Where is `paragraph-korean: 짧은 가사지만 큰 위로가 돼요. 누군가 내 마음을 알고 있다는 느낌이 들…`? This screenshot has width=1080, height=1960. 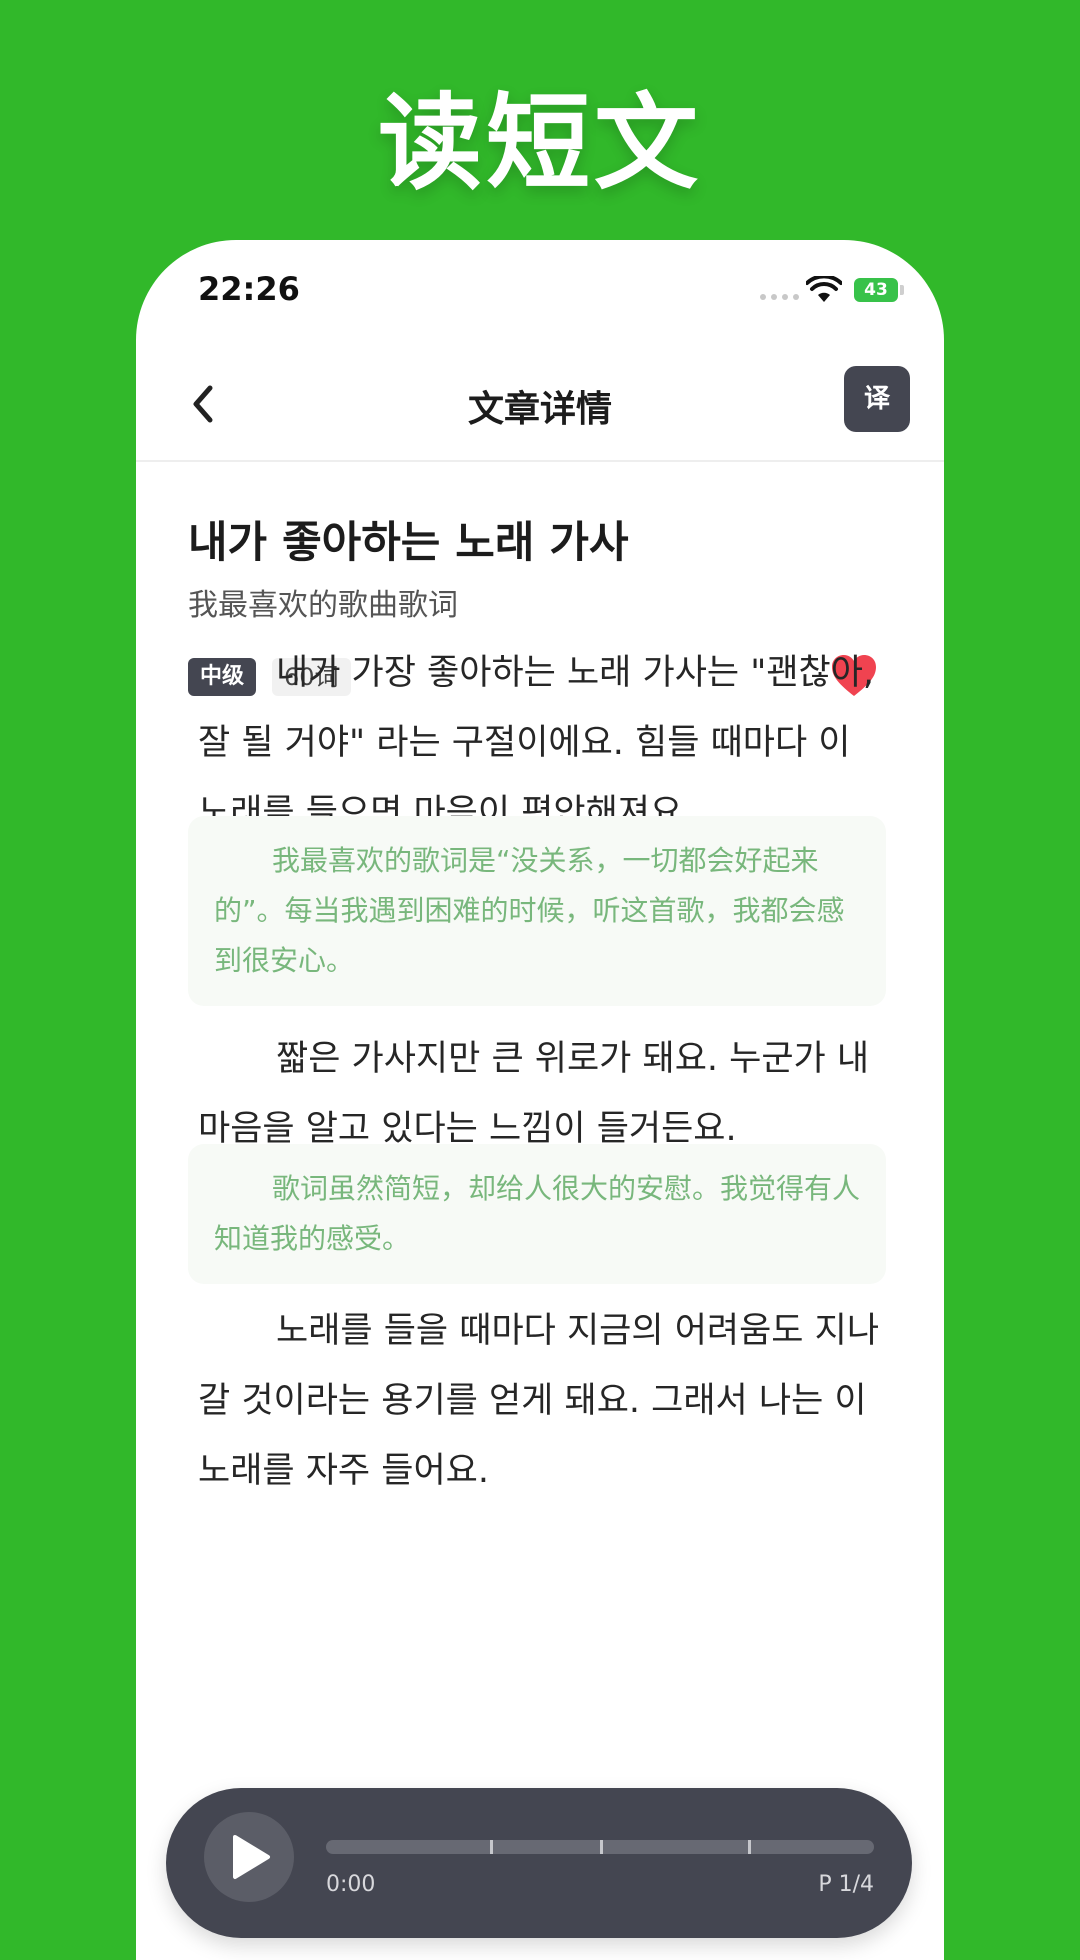
paragraph-korean: 짧은 가사지만 큰 위로가 돼요. 누군가 내 마음을 알고 있다는 느낌이 들… is located at coordinates (534, 1094).